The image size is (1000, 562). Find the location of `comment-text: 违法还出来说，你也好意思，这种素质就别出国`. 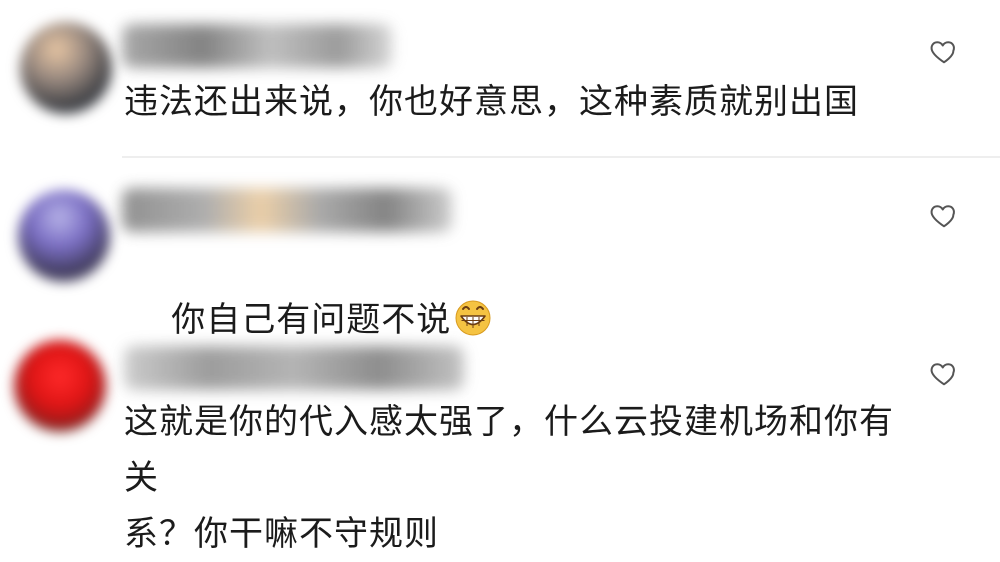

comment-text: 违法还出来说，你也好意思，这种素质就别出国 is located at coordinates (491, 102).